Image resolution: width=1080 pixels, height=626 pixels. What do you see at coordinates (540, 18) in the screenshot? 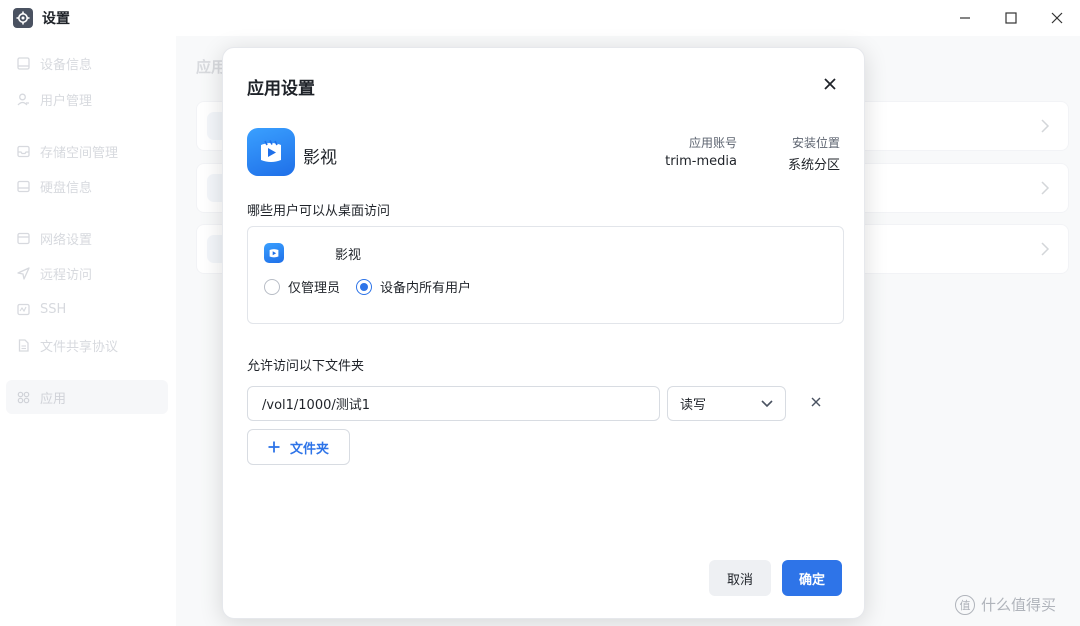
I see `window-titlebar: 设置` at bounding box center [540, 18].